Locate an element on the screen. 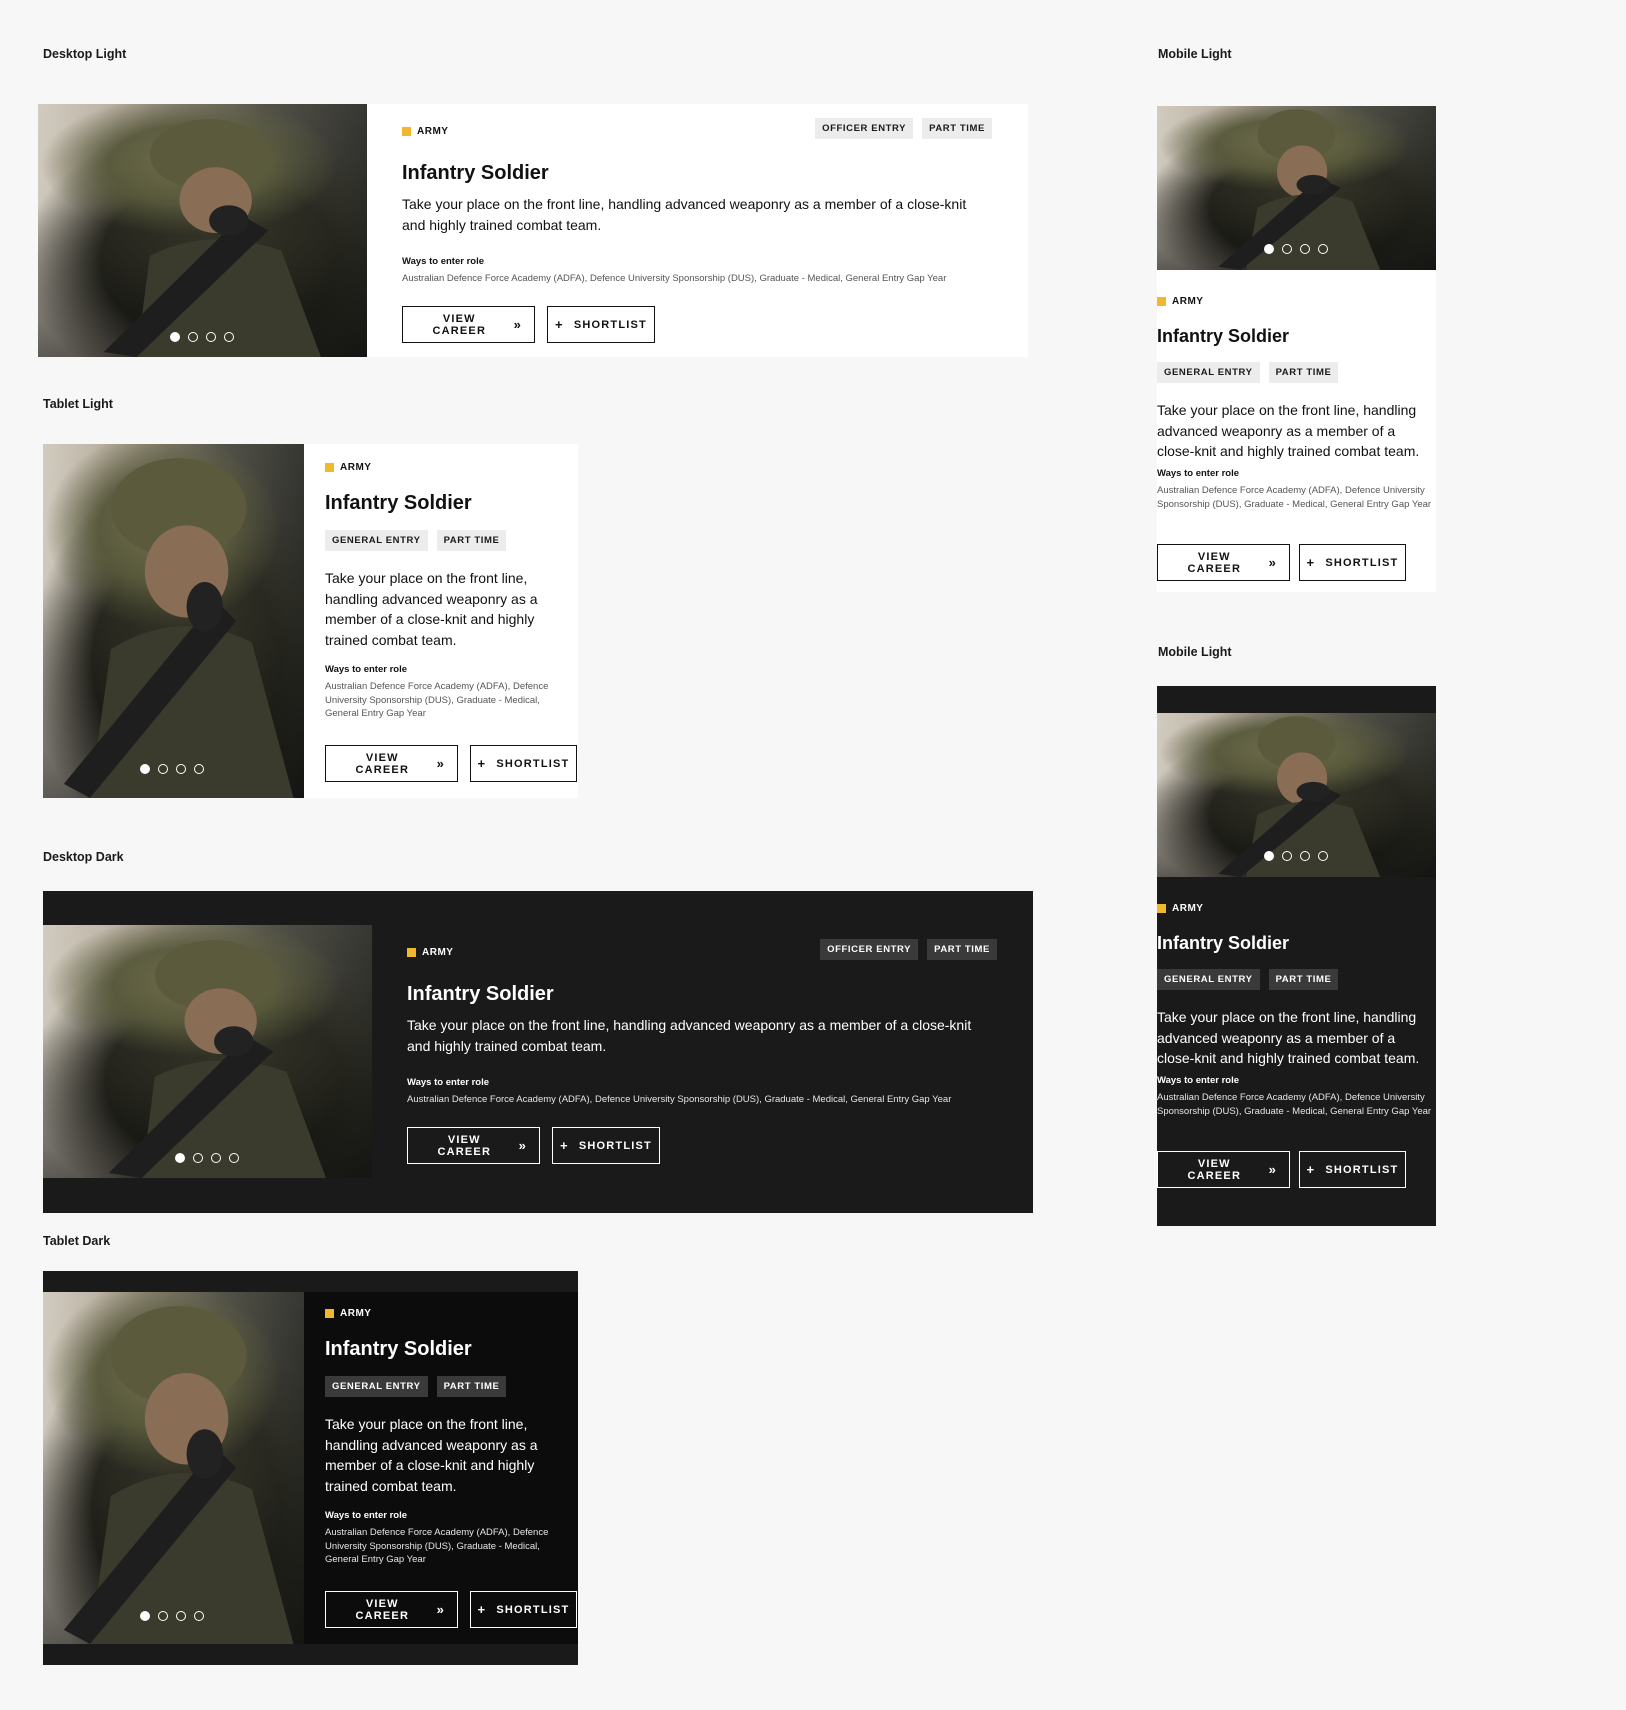 The height and width of the screenshot is (1710, 1626). tag-list: OFFICER ENTRY PART TIME is located at coordinates (908, 949).